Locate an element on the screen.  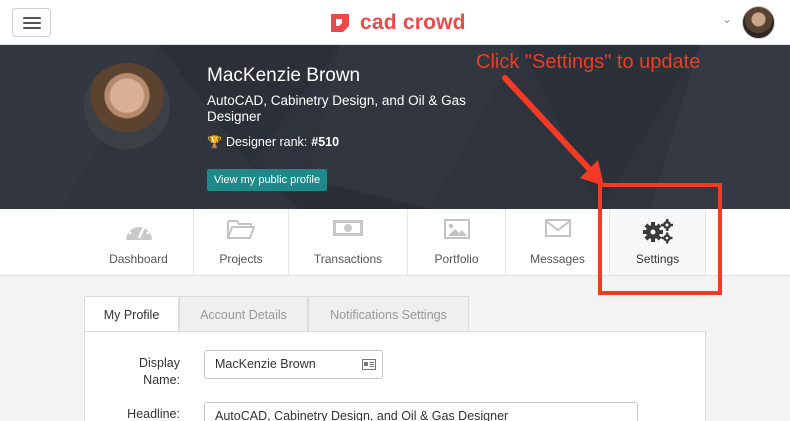
tab-my-profile: My Profile is located at coordinates (131, 314).